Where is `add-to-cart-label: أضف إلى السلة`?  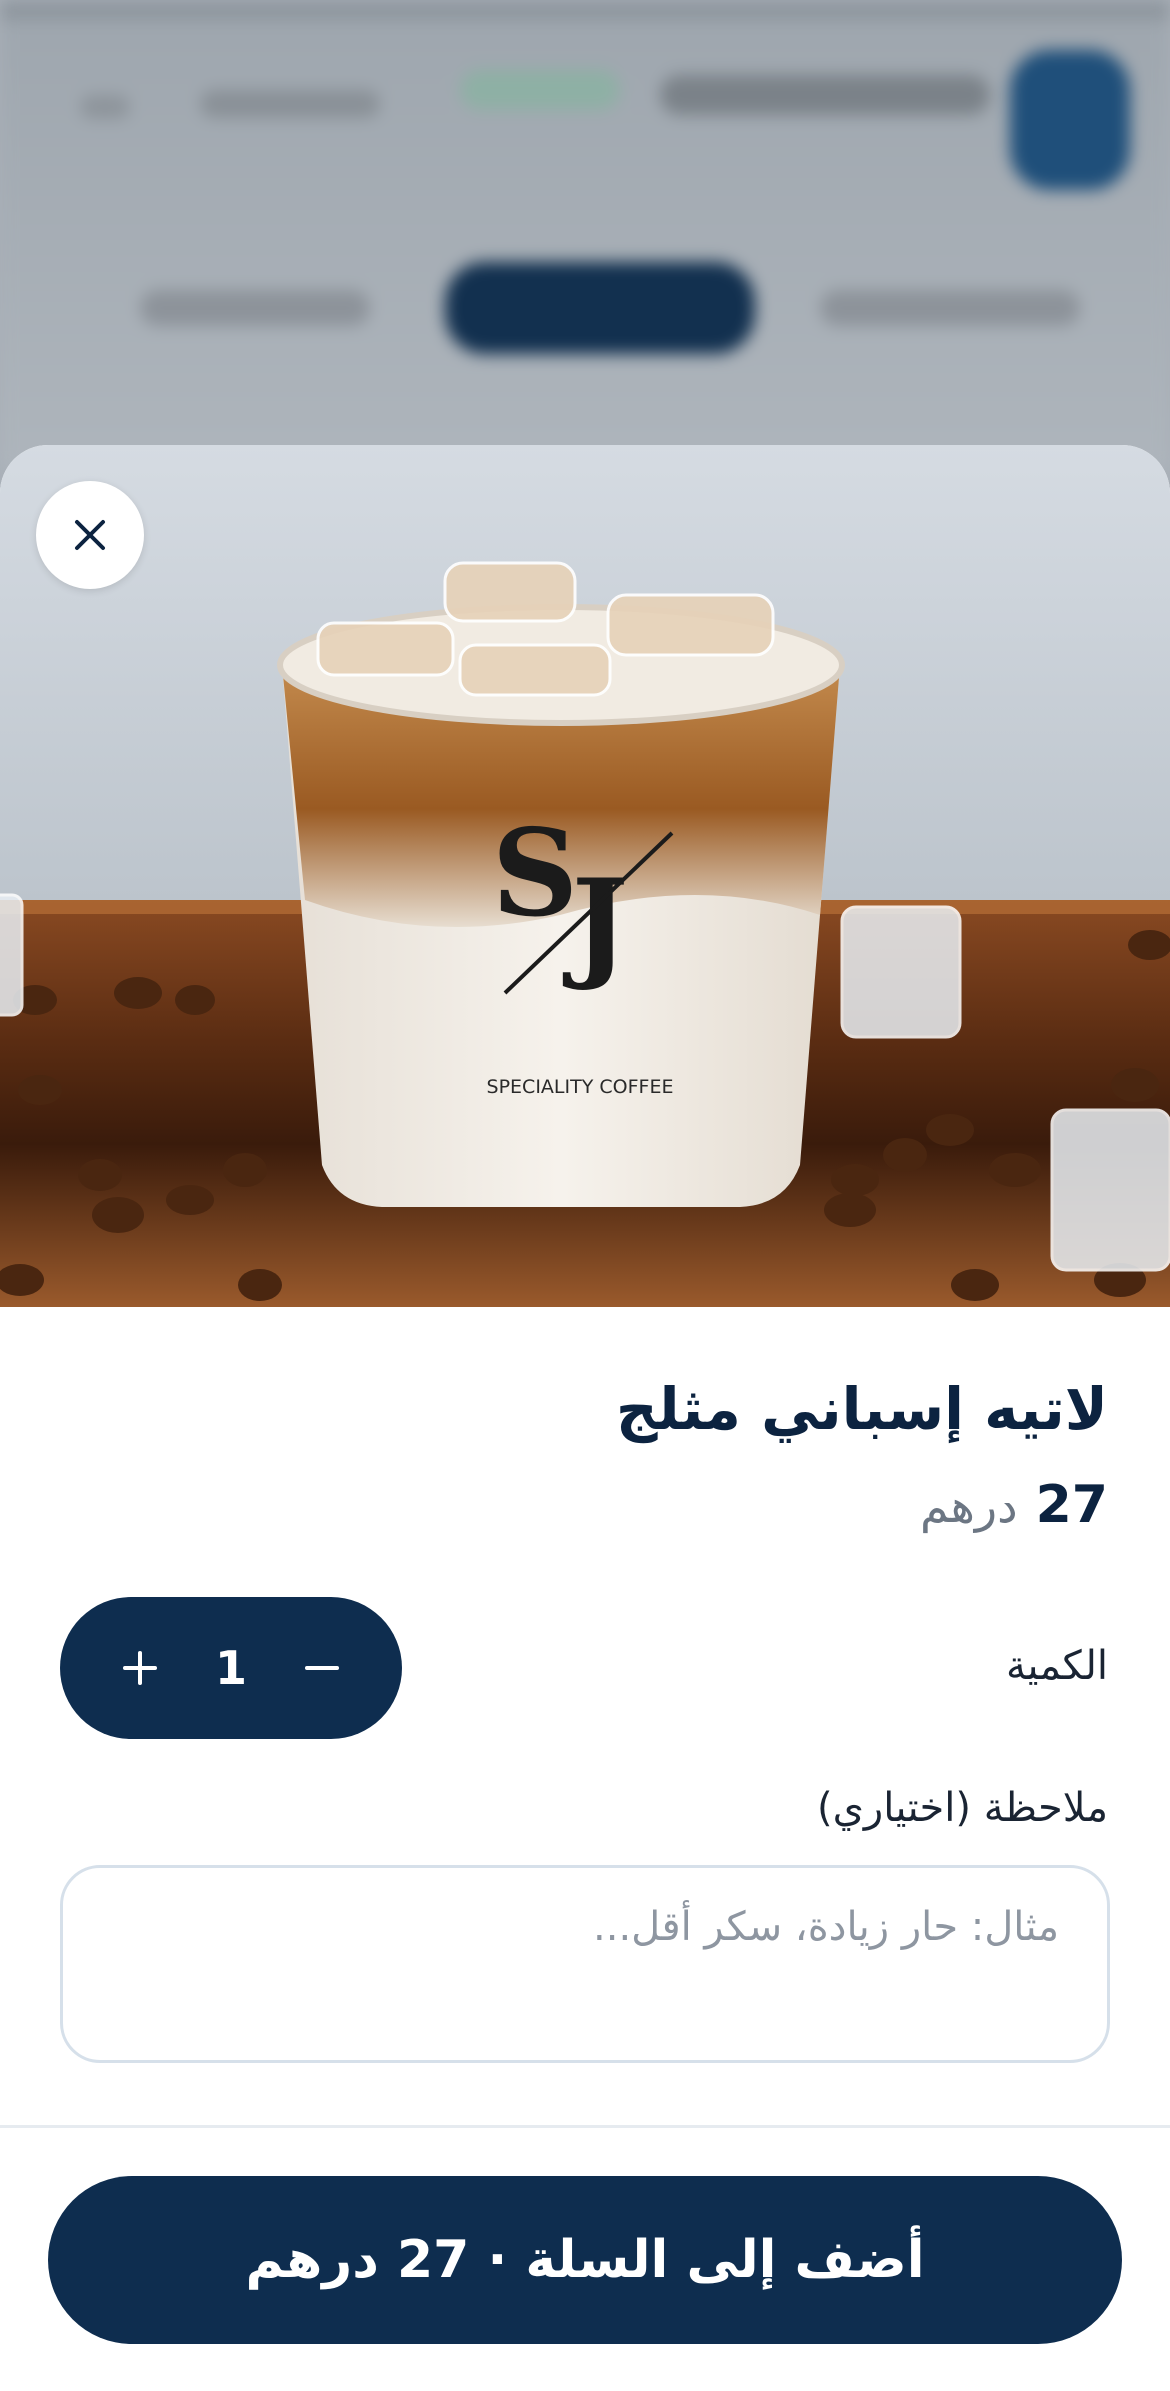 add-to-cart-label: أضف إلى السلة is located at coordinates (725, 2260).